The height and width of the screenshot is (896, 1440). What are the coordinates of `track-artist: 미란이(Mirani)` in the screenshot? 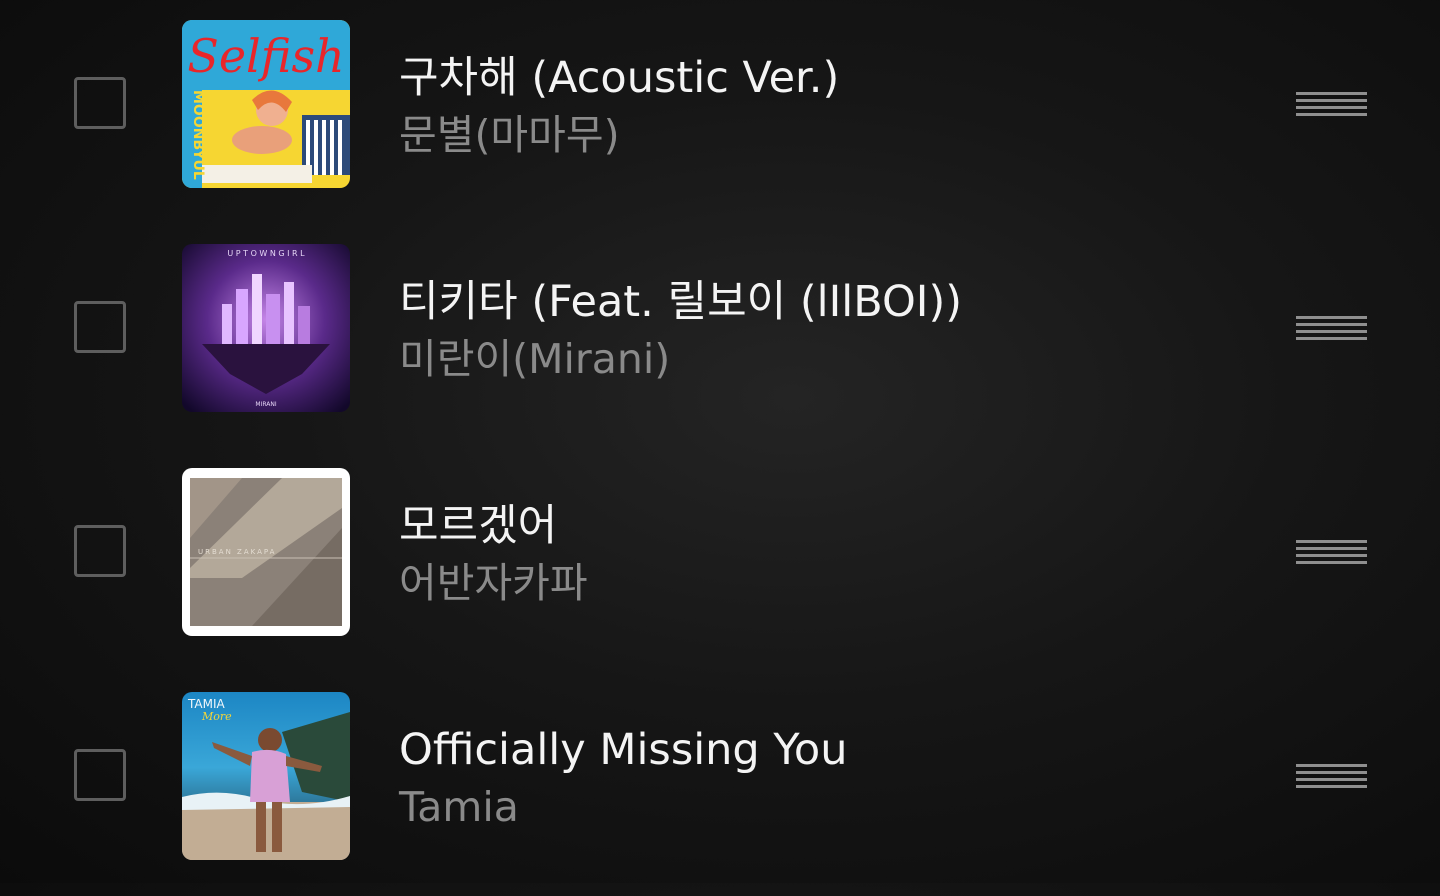 It's located at (535, 359).